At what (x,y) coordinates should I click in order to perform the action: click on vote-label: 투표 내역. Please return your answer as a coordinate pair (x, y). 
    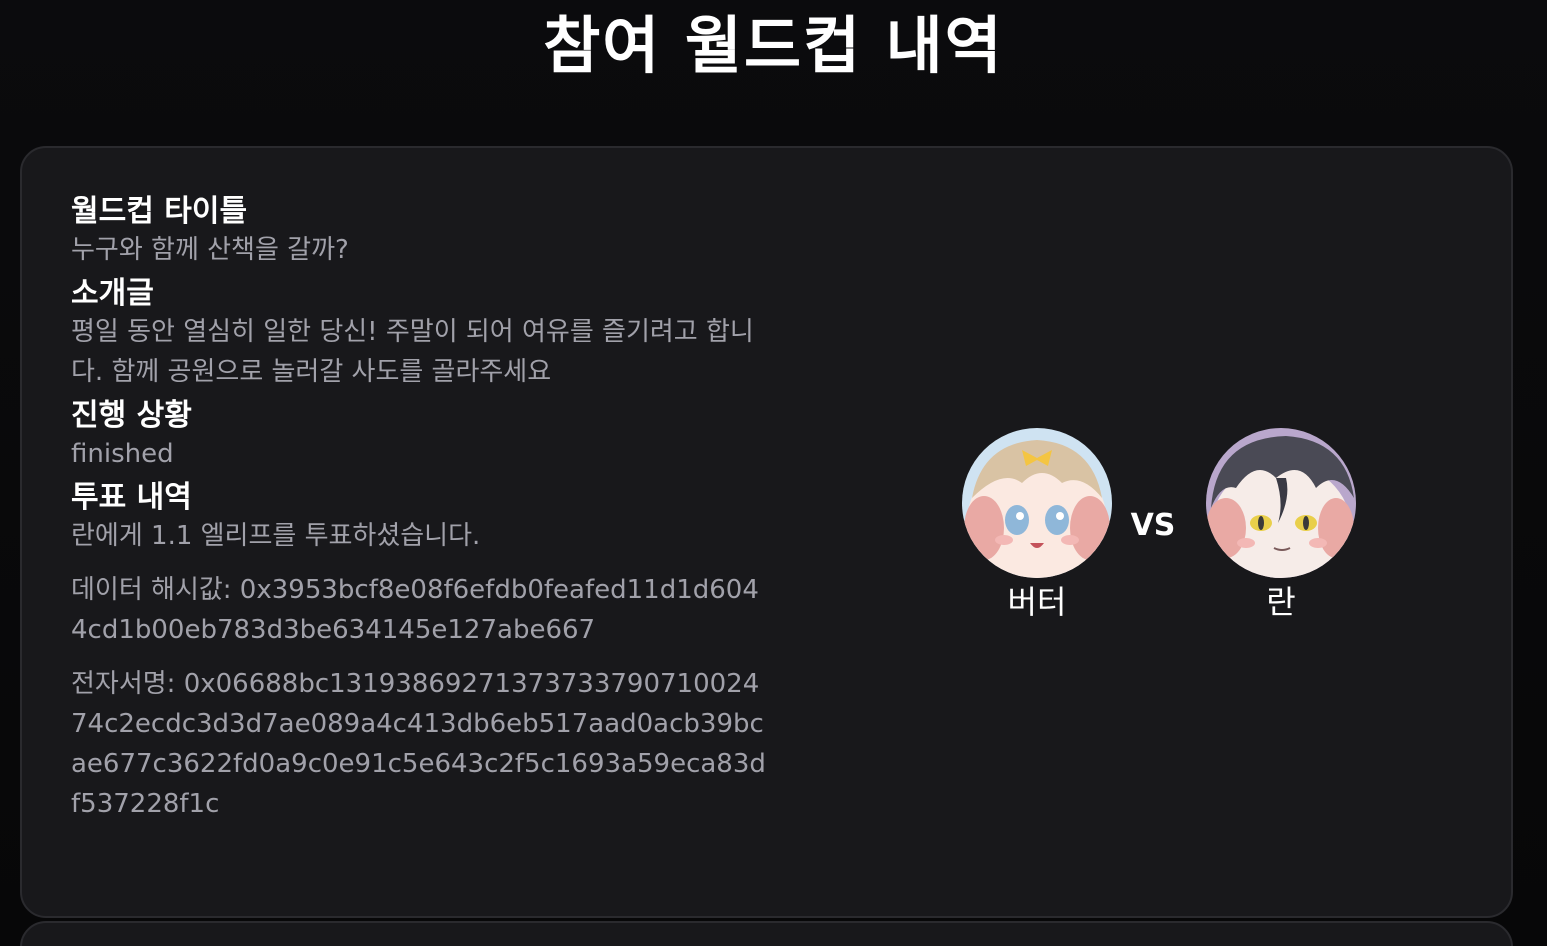
    Looking at the image, I should click on (131, 497).